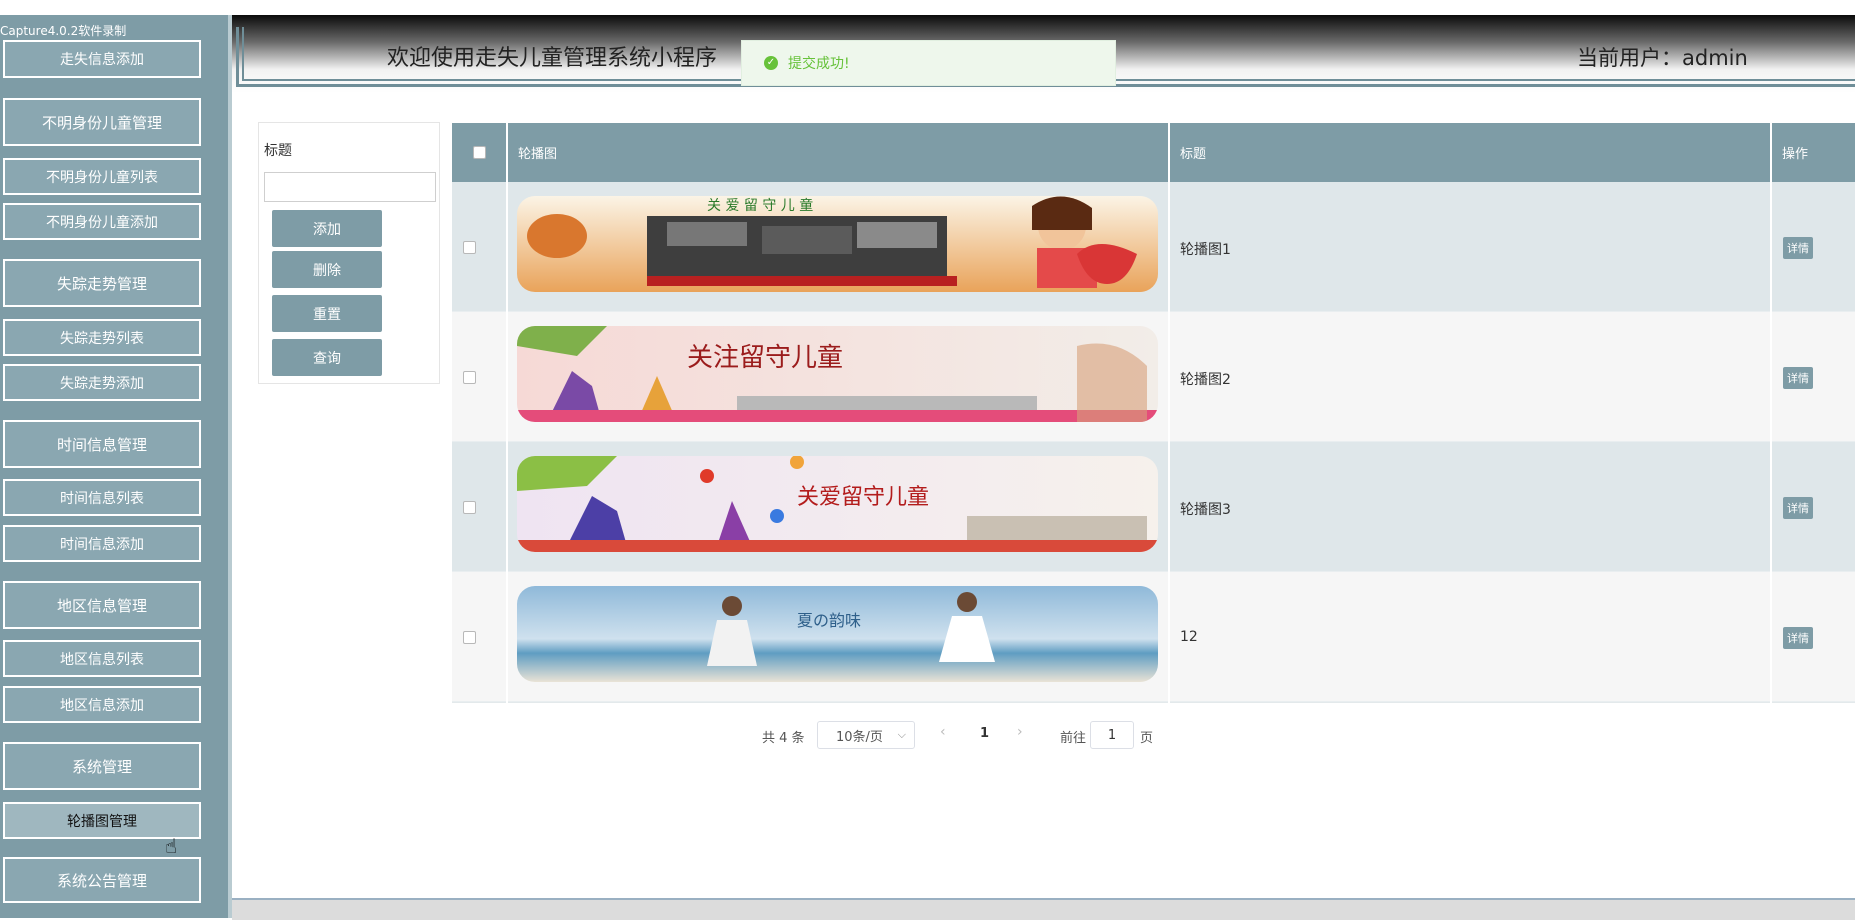 This screenshot has width=1855, height=920. I want to click on page-title: 欢迎使用走失儿童管理系统小程序, so click(552, 58).